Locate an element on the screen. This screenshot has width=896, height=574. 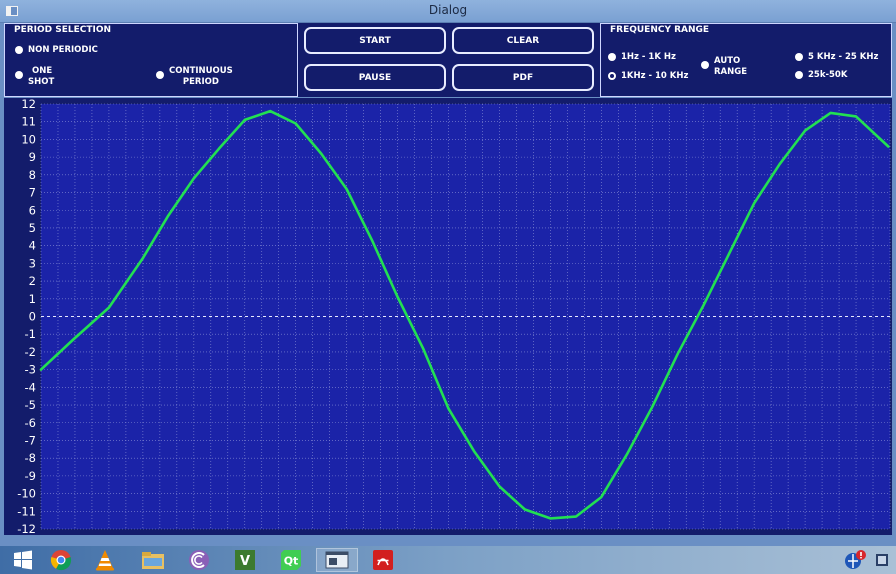
start-menu-icon is located at coordinates (23, 560).